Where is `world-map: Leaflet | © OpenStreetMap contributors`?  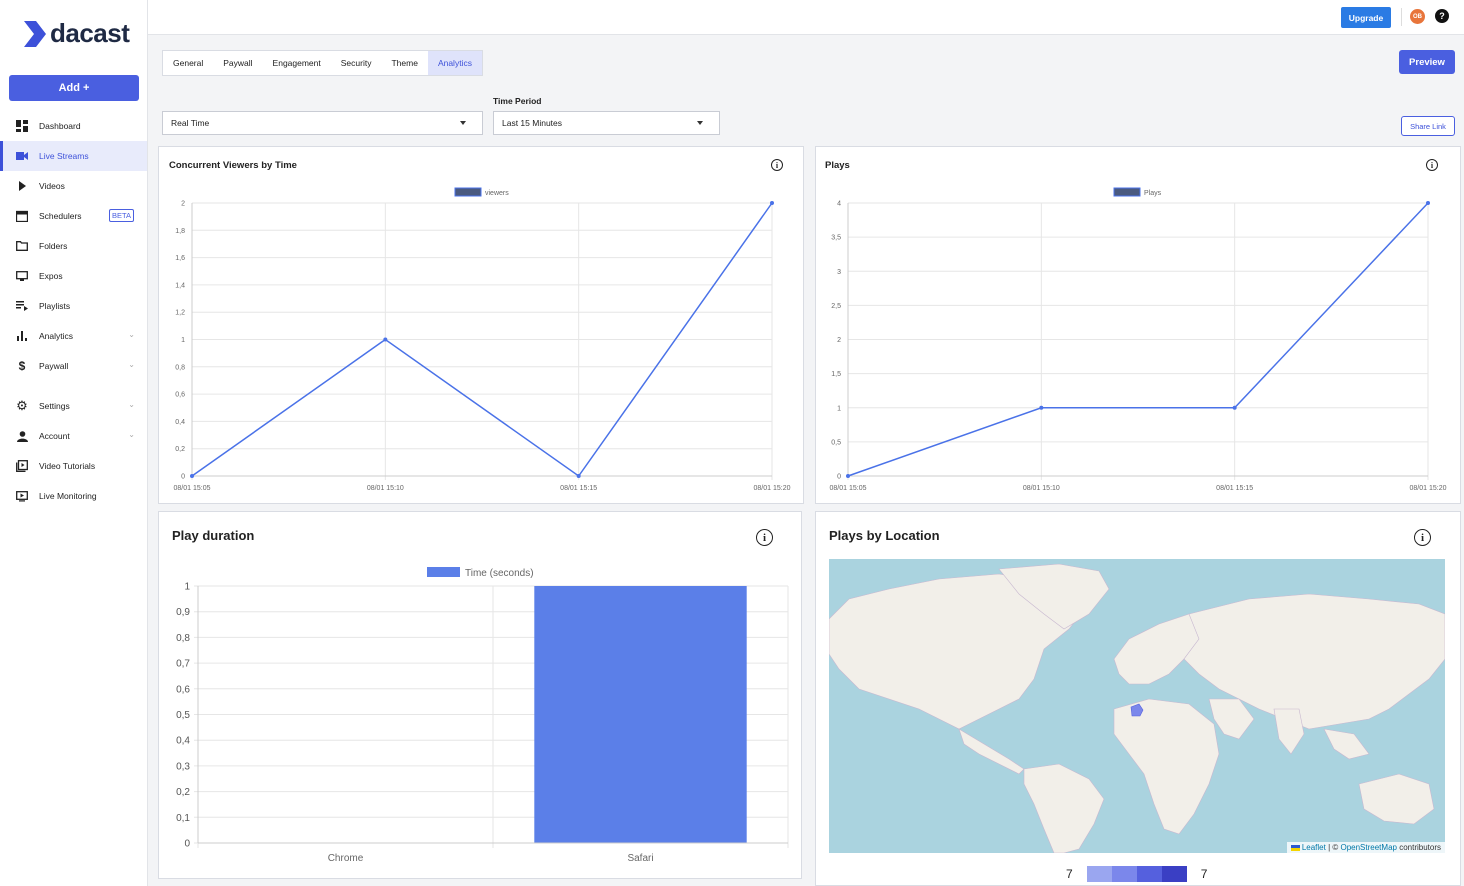
world-map: Leaflet | © OpenStreetMap contributors is located at coordinates (1137, 706).